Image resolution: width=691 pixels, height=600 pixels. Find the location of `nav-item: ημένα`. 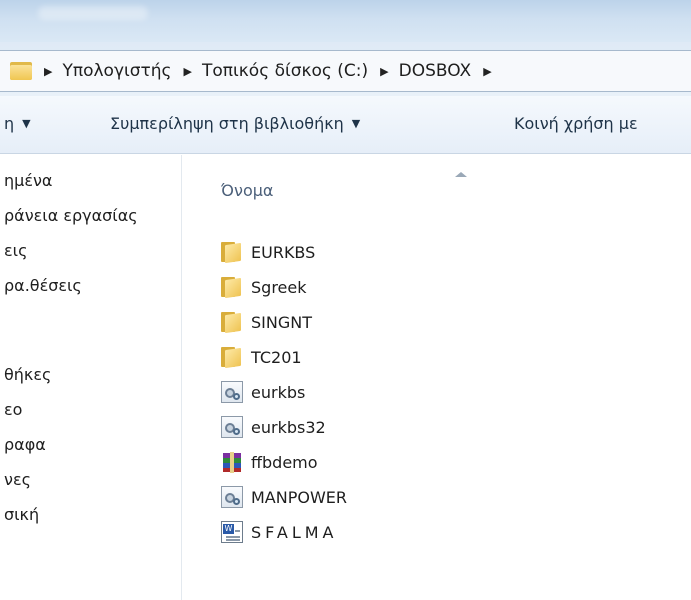

nav-item: ημένα is located at coordinates (28, 180).